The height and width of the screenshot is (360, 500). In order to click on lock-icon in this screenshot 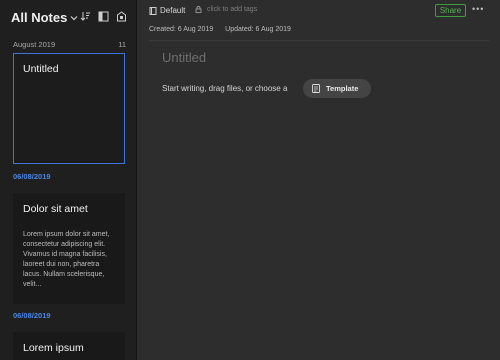, I will do `click(198, 9)`.